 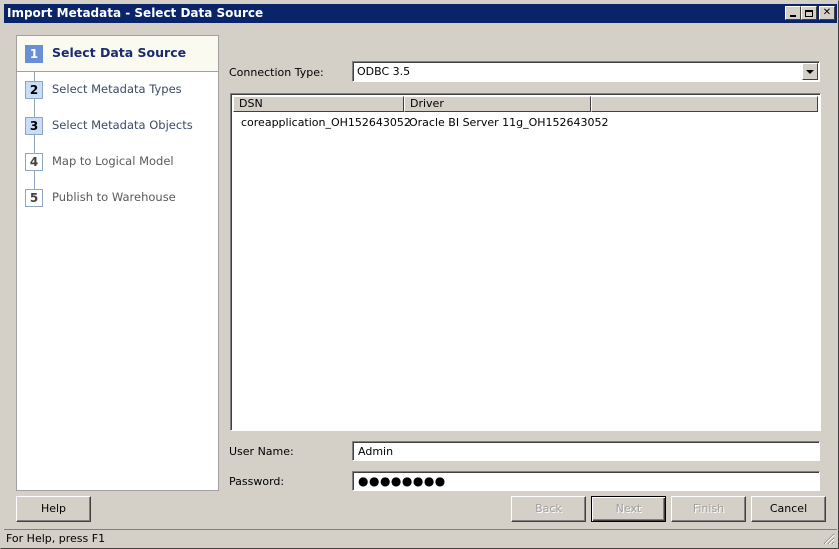 I want to click on step-publish-to-warehouse: 5 Publish to Warehouse, so click(x=117, y=198).